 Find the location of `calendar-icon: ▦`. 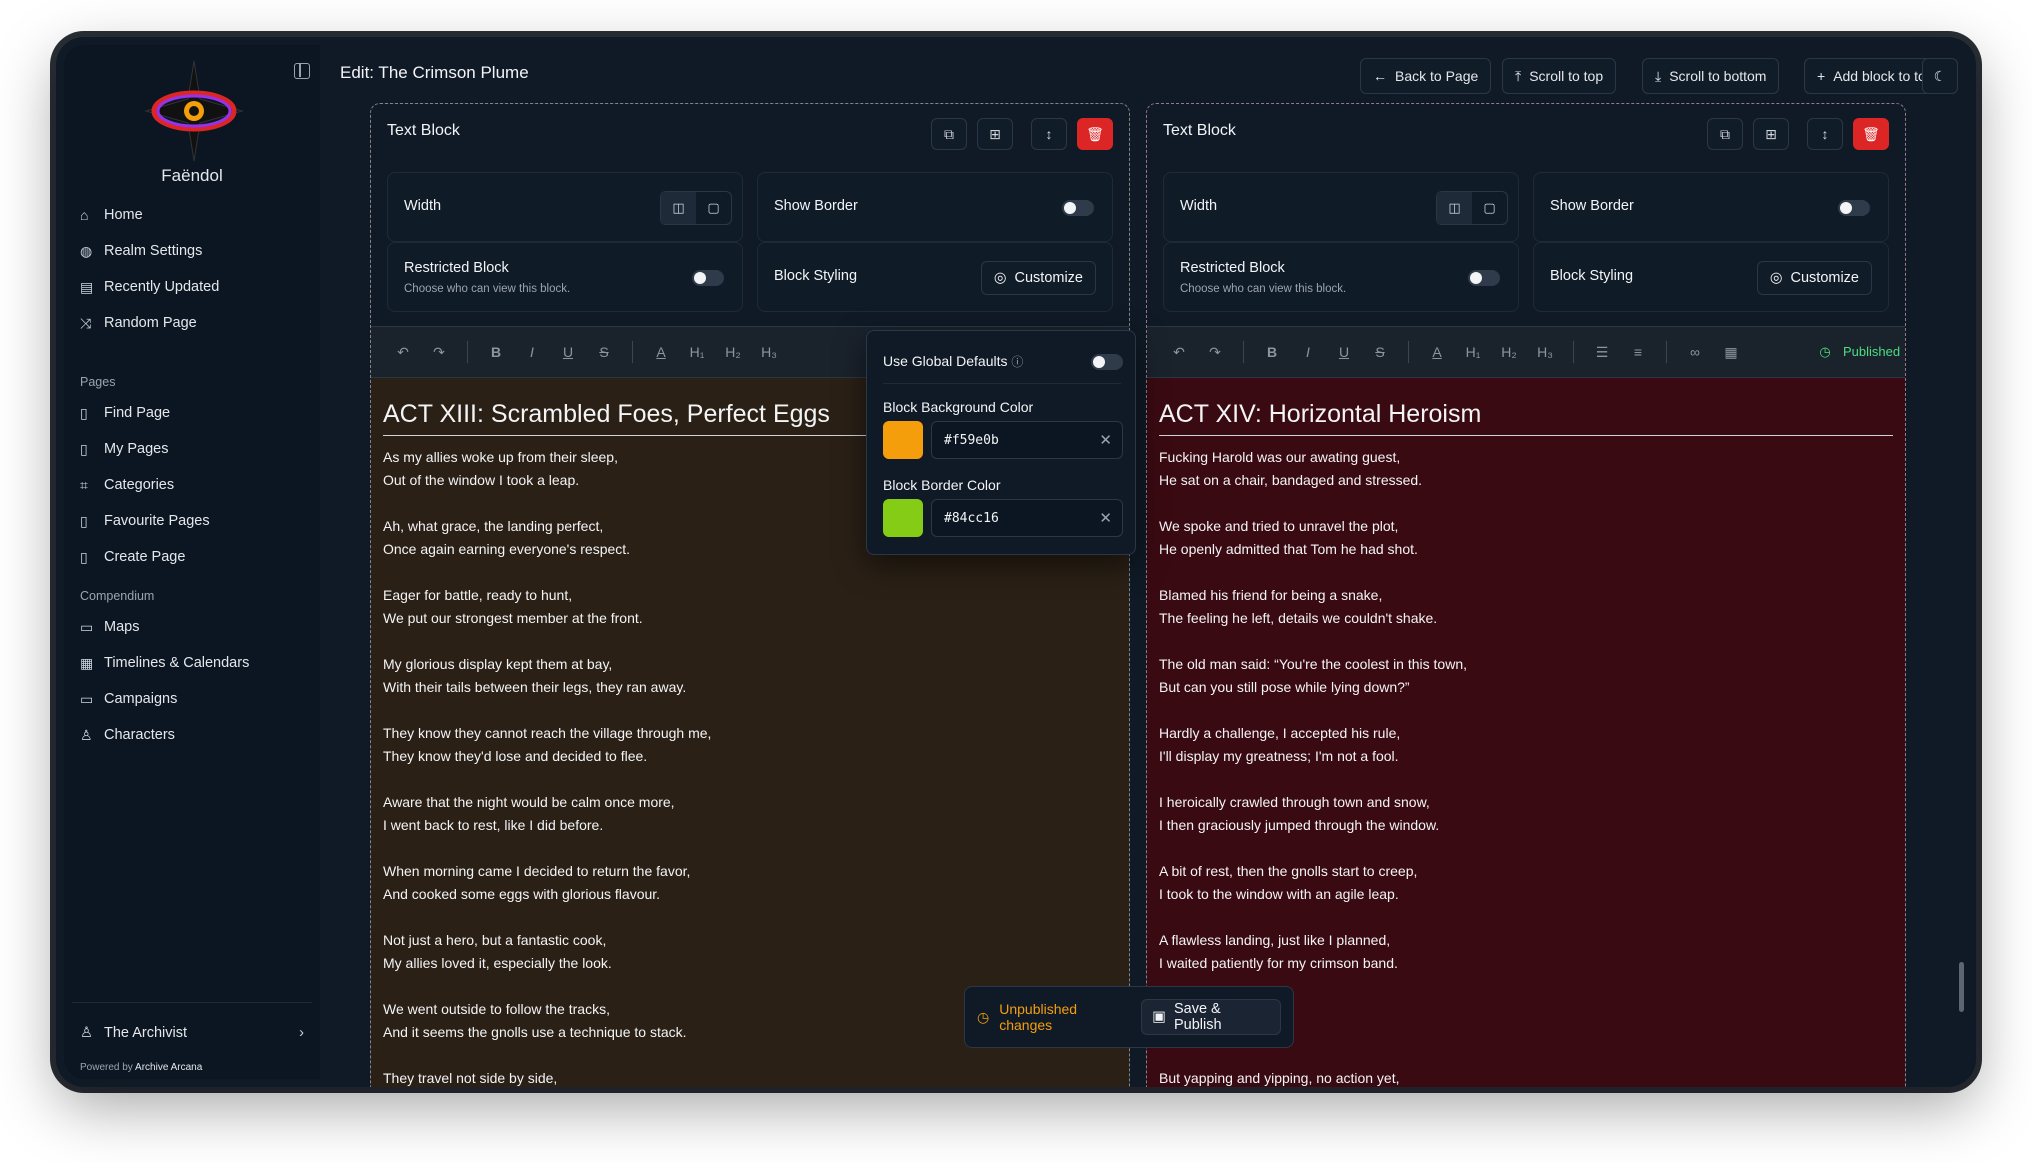

calendar-icon: ▦ is located at coordinates (1731, 352).